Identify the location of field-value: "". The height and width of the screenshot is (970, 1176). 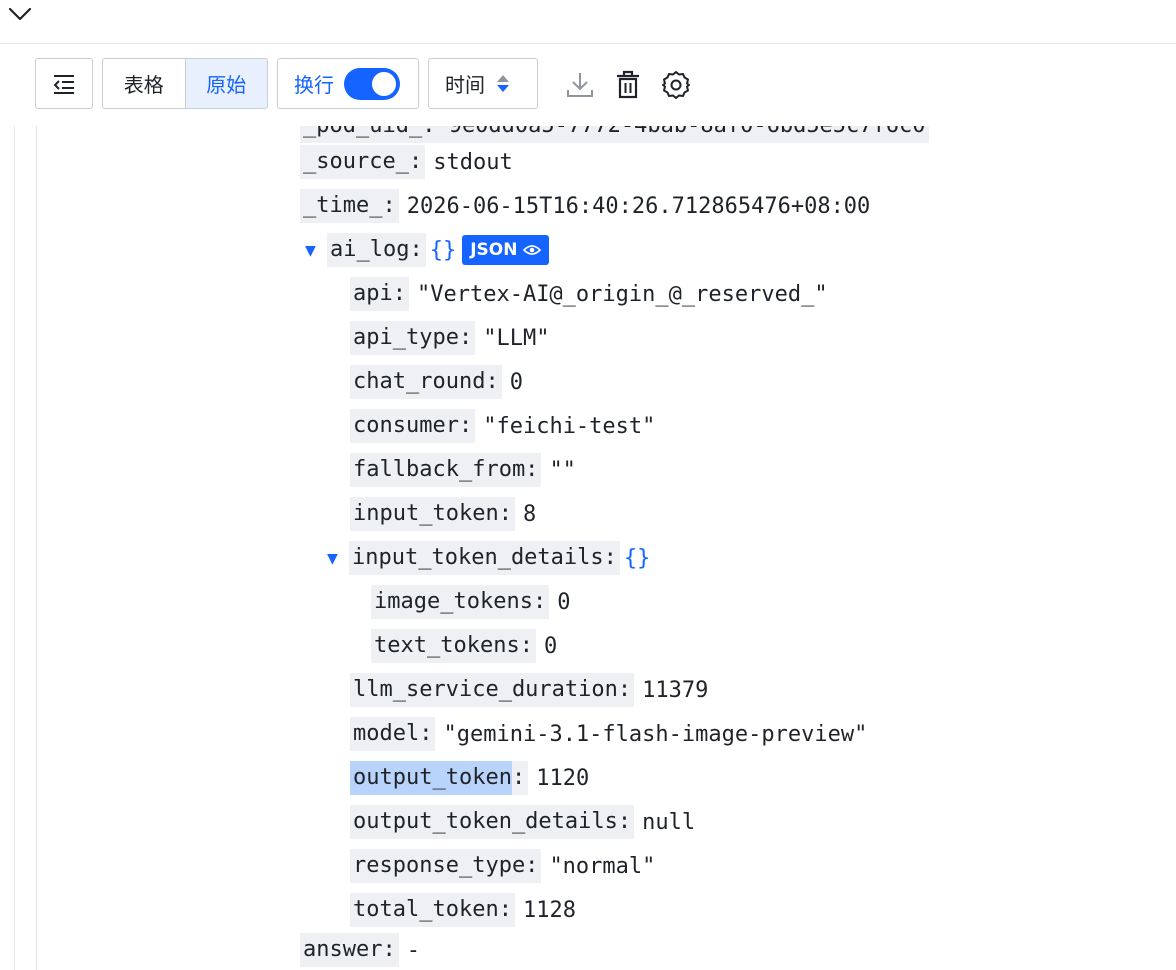
(562, 470).